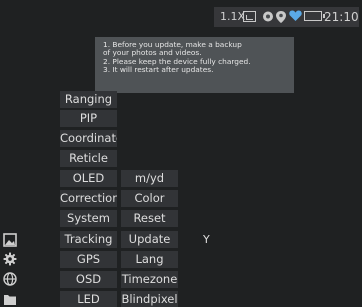  I want to click on battery-icon, so click(314, 16).